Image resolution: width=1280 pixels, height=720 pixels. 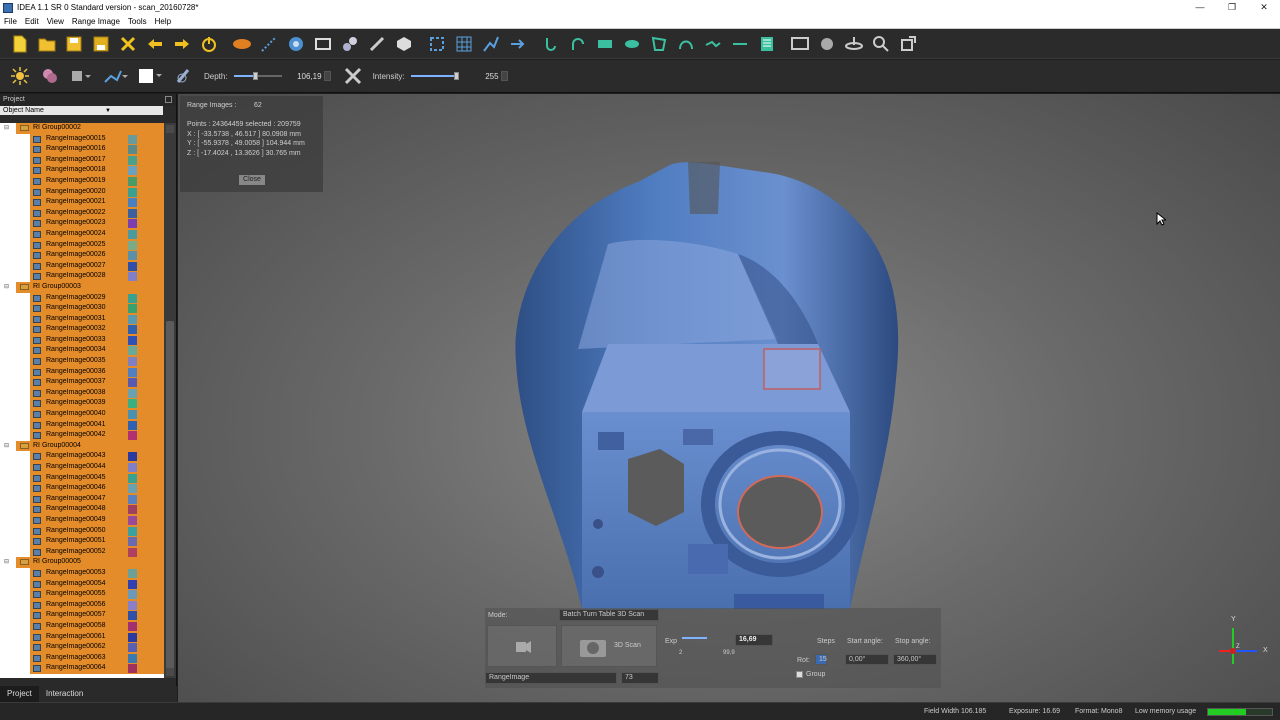 What do you see at coordinates (867, 659) in the screenshot?
I see `start-angle-field: 0,00°` at bounding box center [867, 659].